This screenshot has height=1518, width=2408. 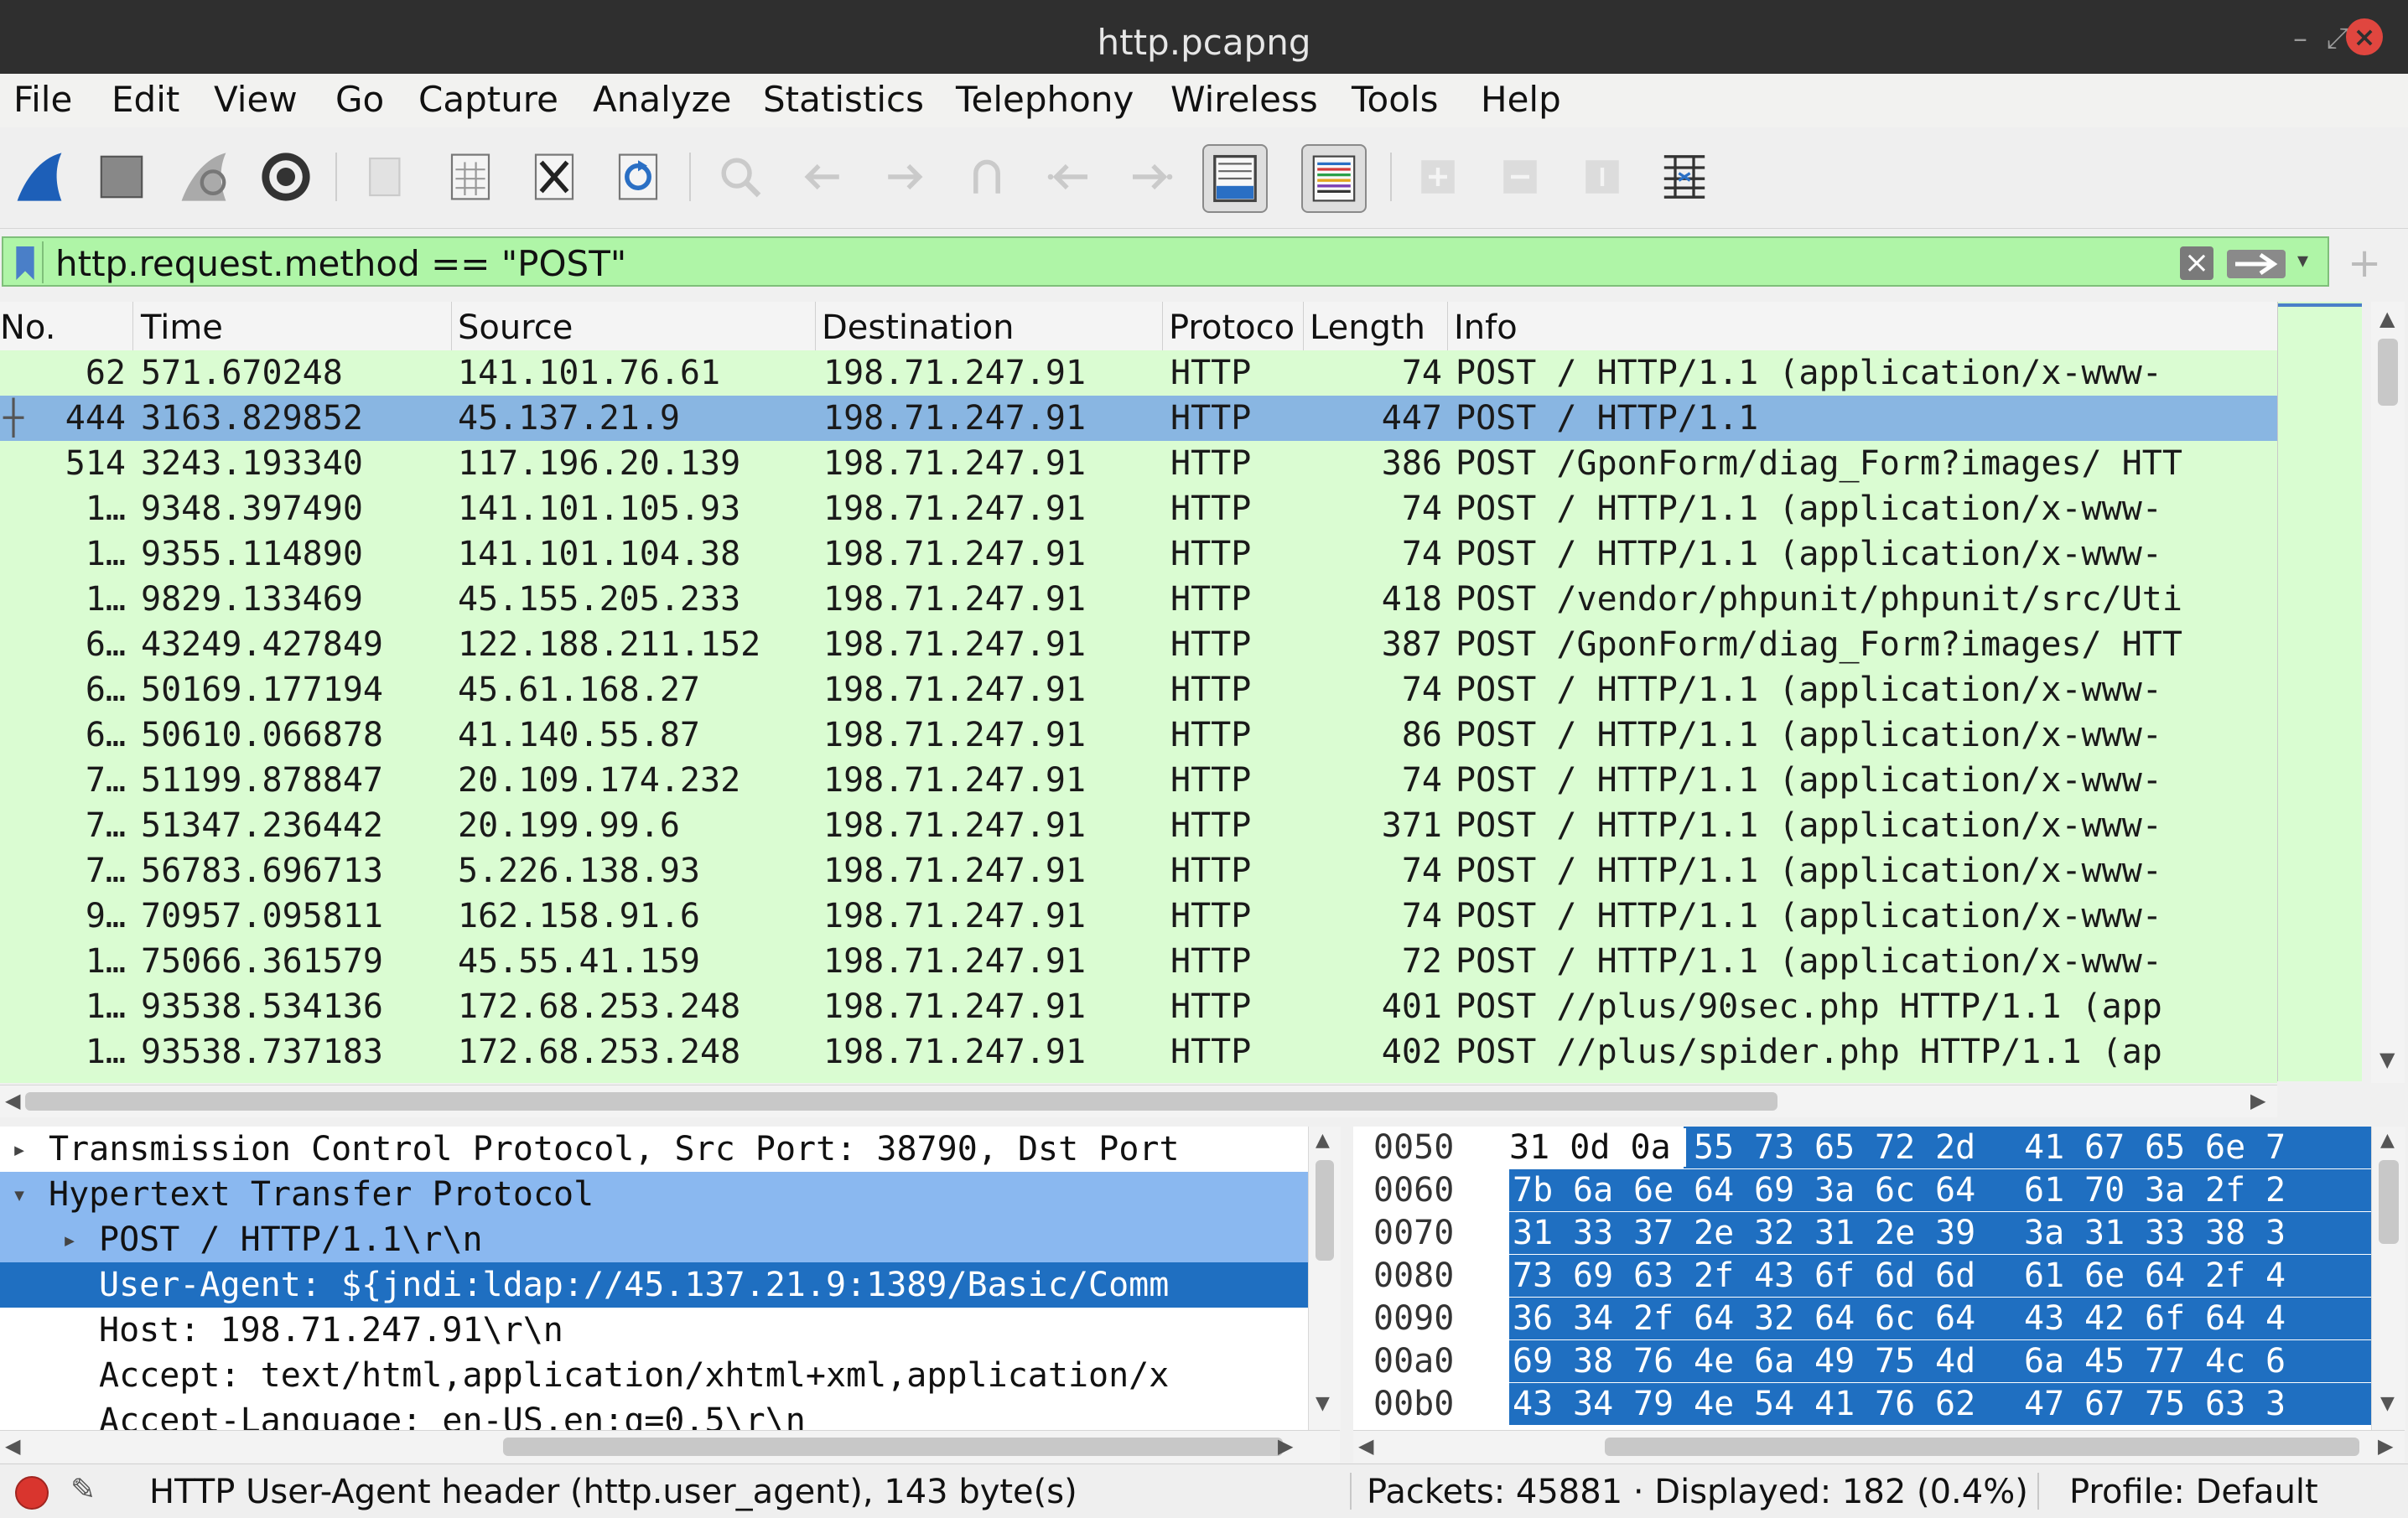 What do you see at coordinates (2364, 263) in the screenshot?
I see `add-filter-button-icon: +` at bounding box center [2364, 263].